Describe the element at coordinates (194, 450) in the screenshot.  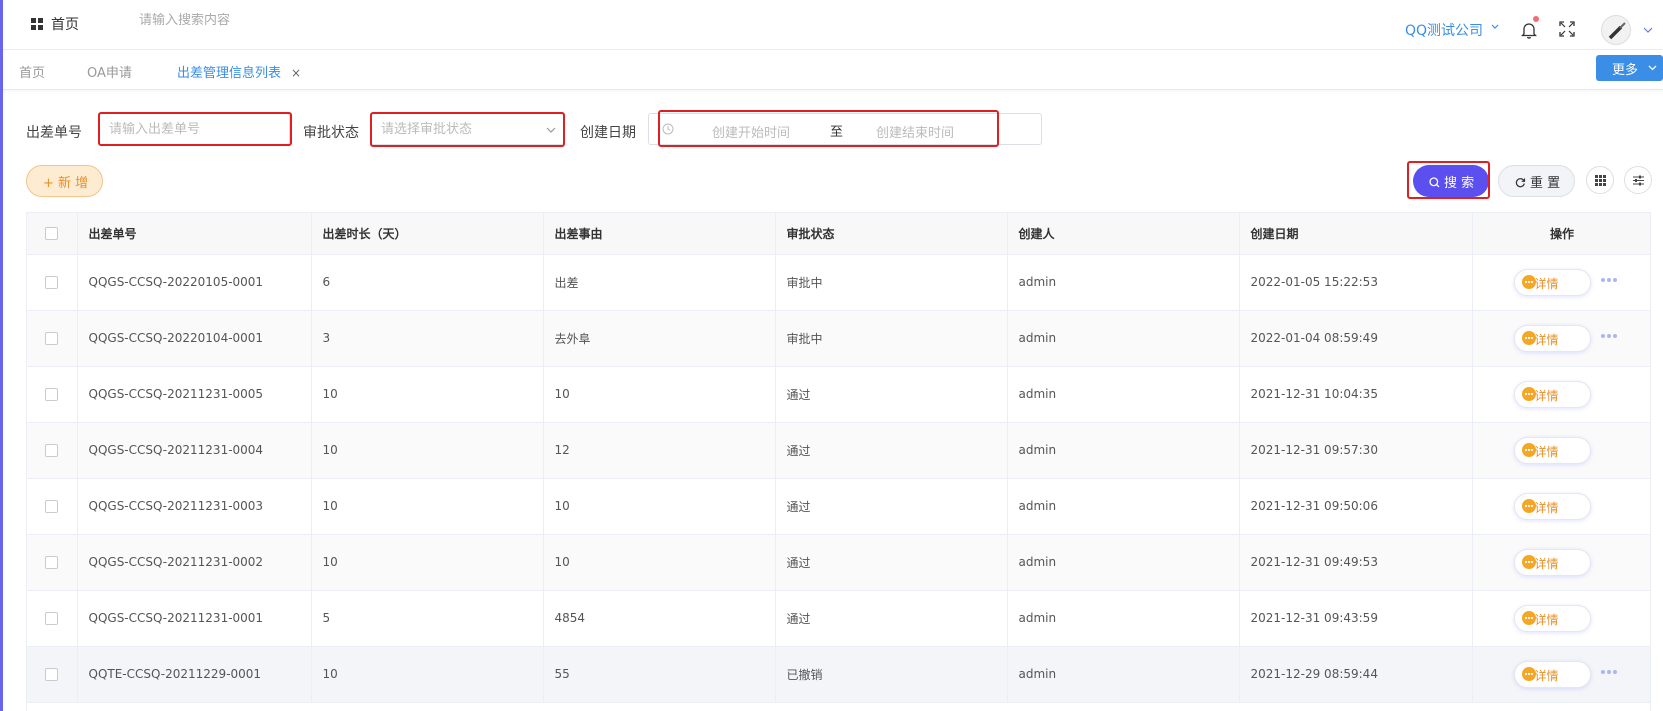
I see `cell-order-no: QQGS-CCSQ-20211231-0004` at that location.